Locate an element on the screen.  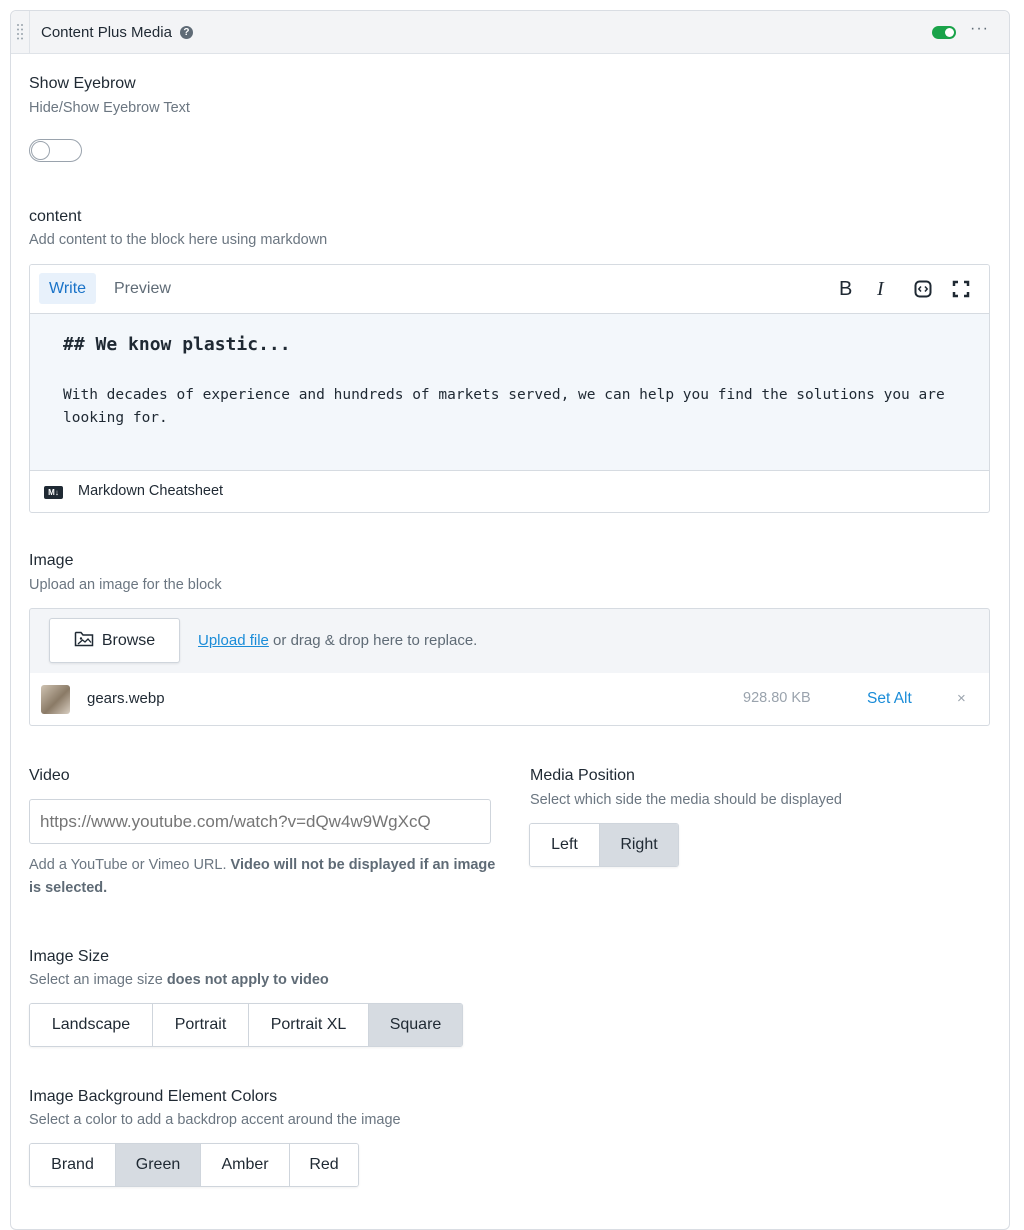
file-size: 928.80 KB is located at coordinates (777, 698).